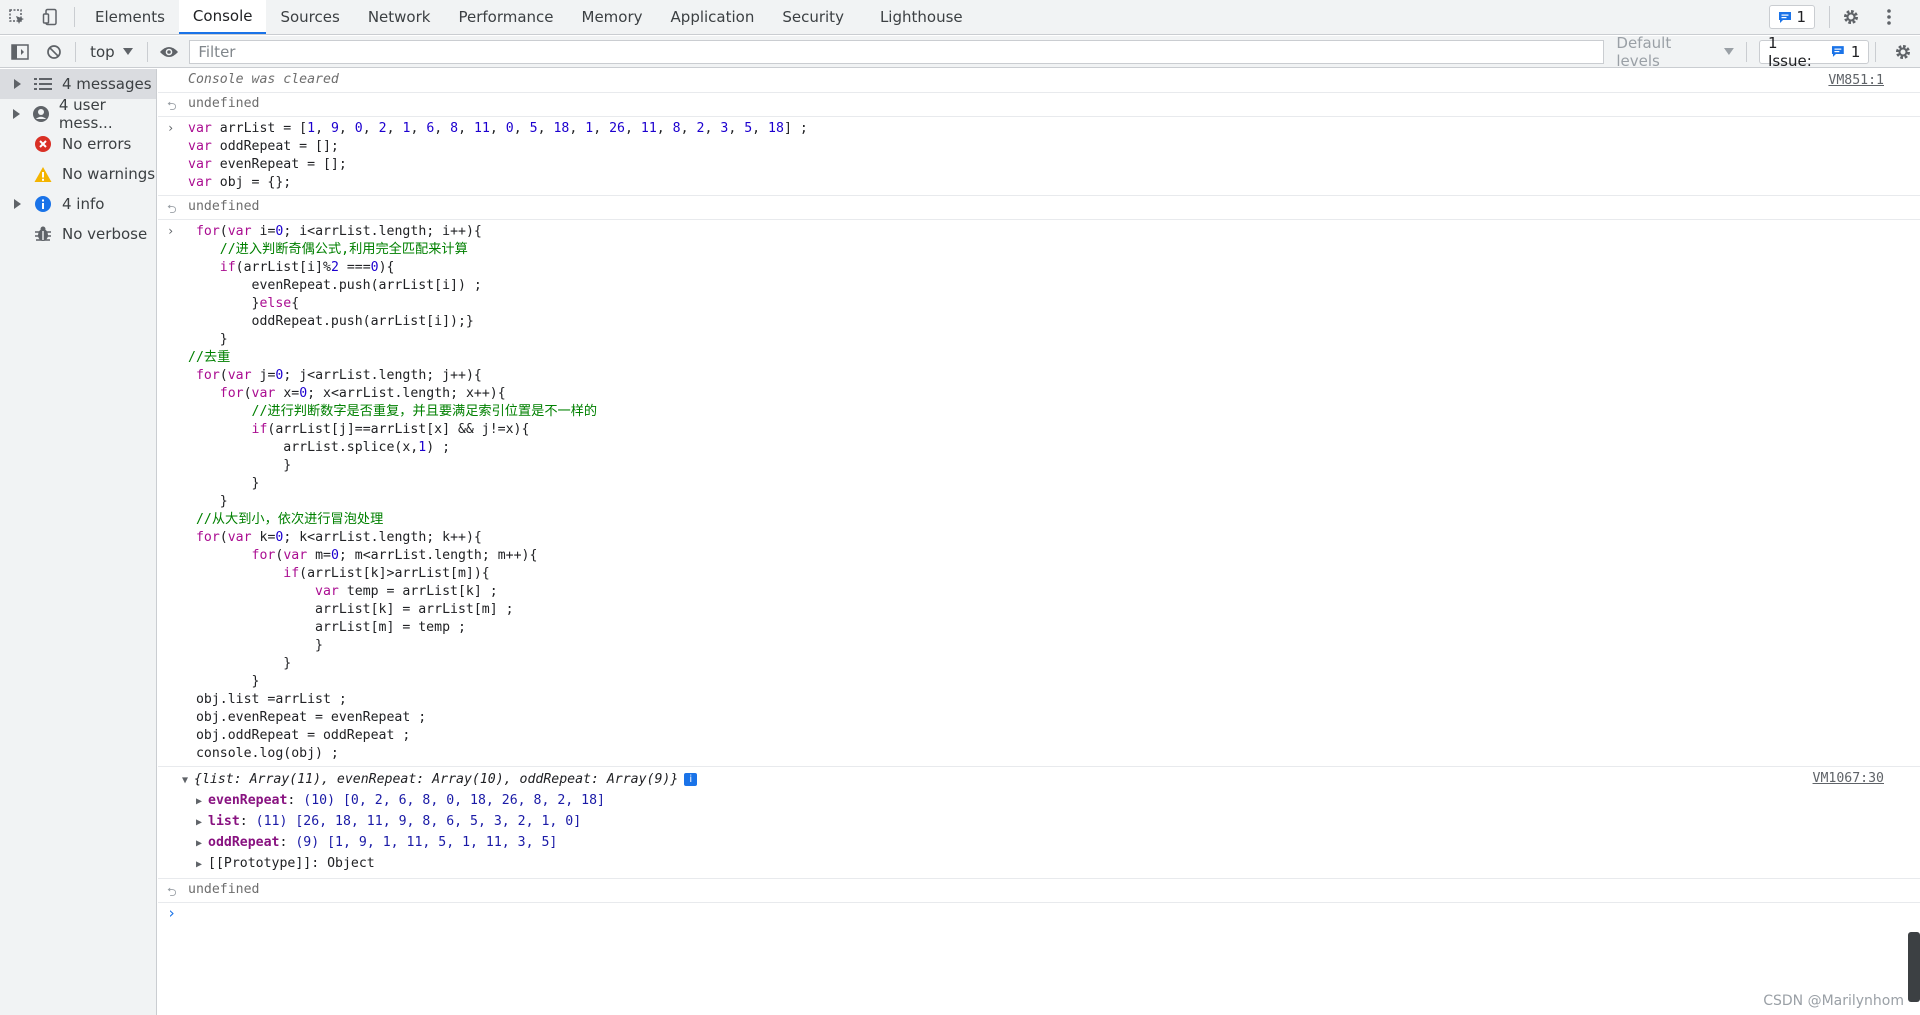 The width and height of the screenshot is (1920, 1015). Describe the element at coordinates (17, 17) in the screenshot. I see `inspect-element-icon` at that location.